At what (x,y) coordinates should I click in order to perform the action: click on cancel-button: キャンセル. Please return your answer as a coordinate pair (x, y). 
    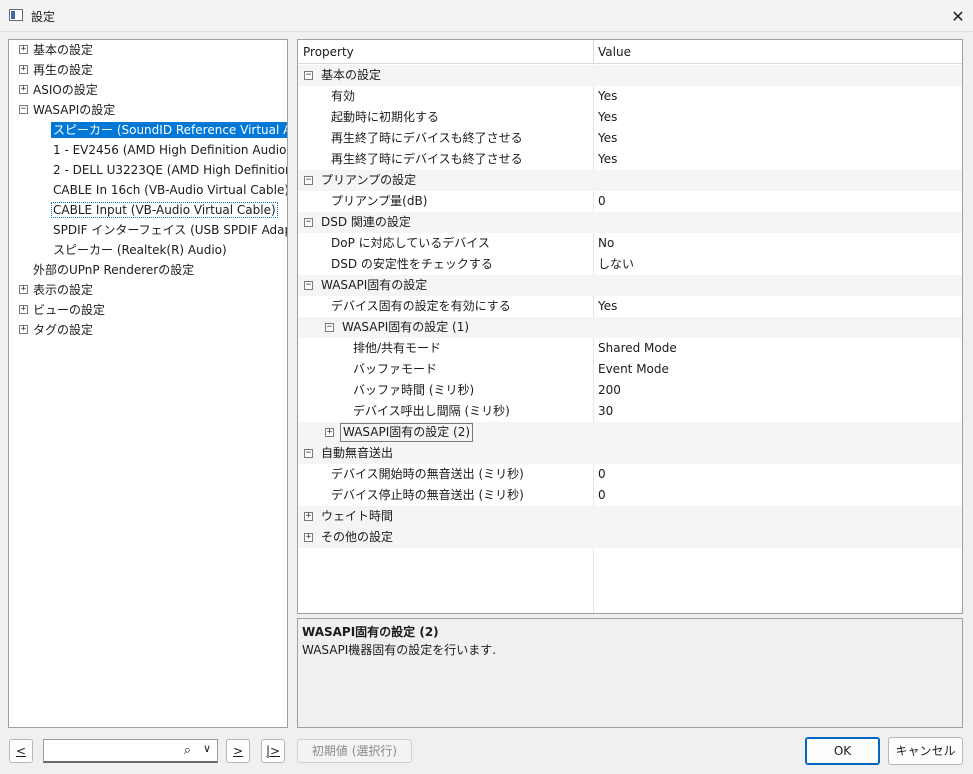
    Looking at the image, I should click on (925, 751).